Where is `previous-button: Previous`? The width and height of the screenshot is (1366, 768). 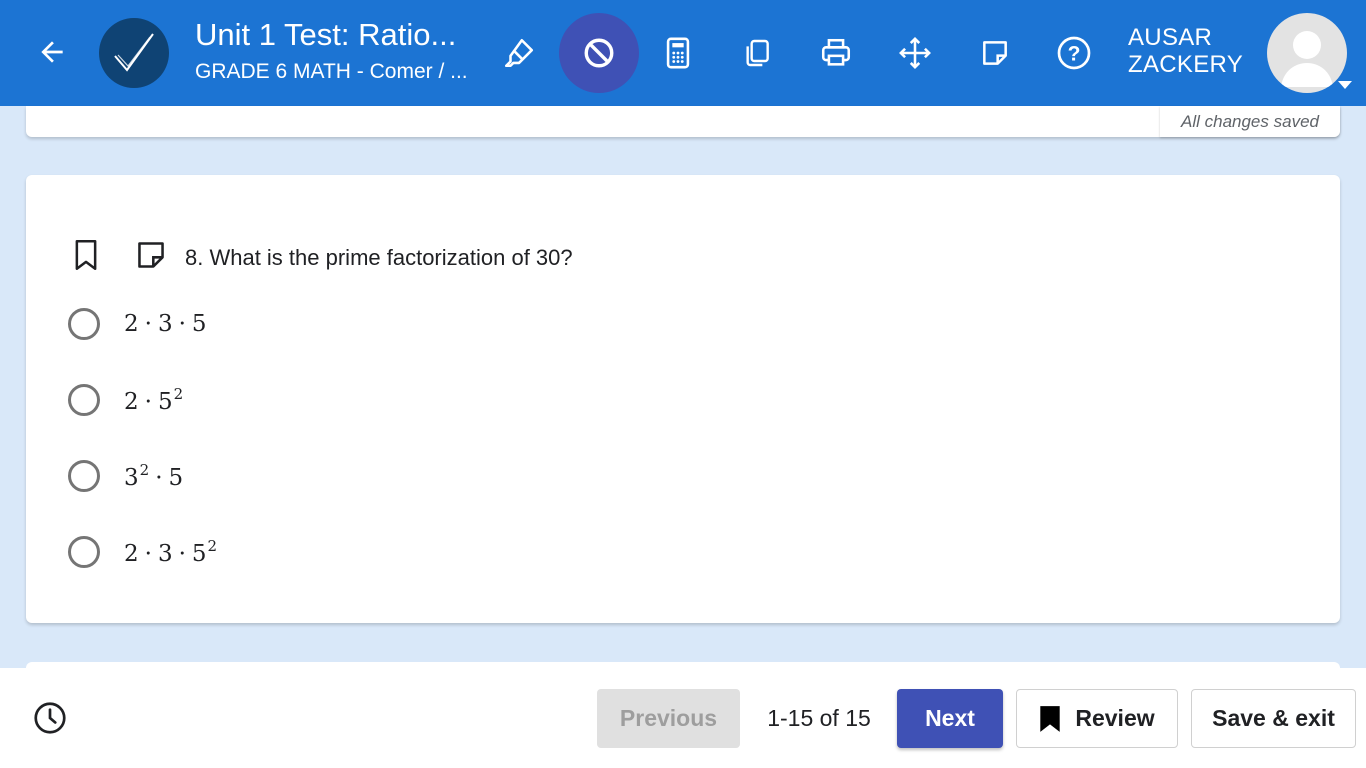
previous-button: Previous is located at coordinates (668, 718).